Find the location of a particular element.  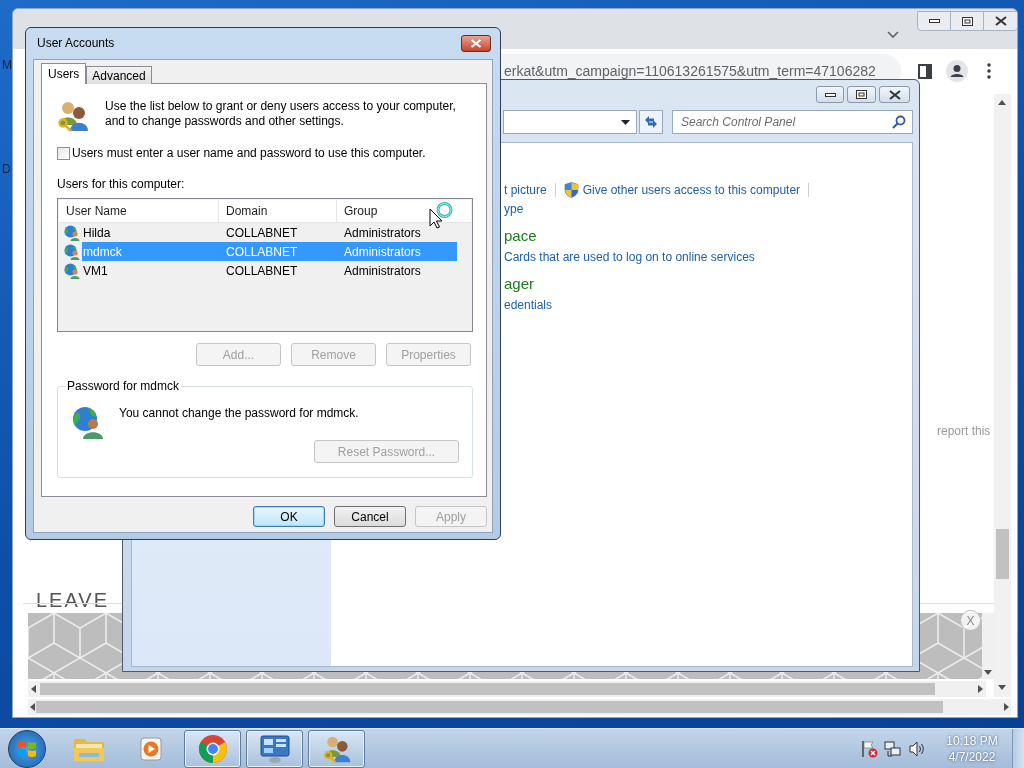

sidebar-icon is located at coordinates (925, 71).